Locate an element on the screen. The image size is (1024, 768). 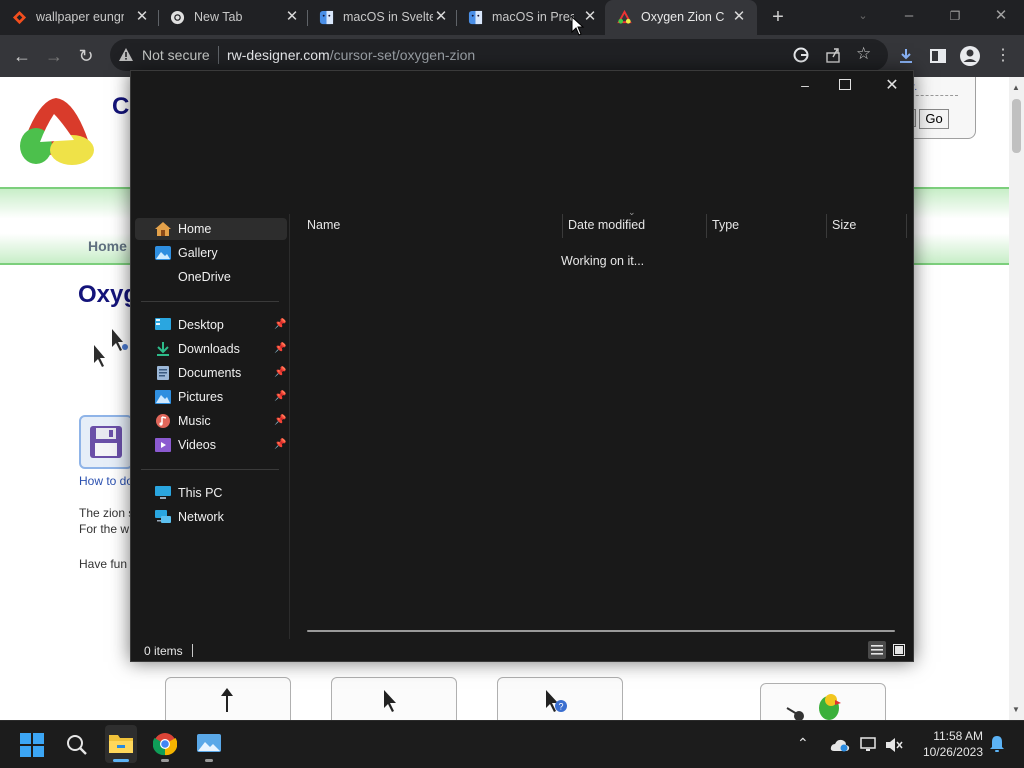
nav-item-music: Music 📌 is located at coordinates (211, 421).